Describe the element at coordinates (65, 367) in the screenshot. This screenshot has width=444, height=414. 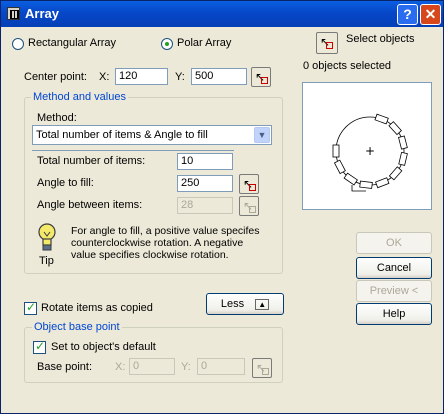
I see `base-point-label: Base point:` at that location.